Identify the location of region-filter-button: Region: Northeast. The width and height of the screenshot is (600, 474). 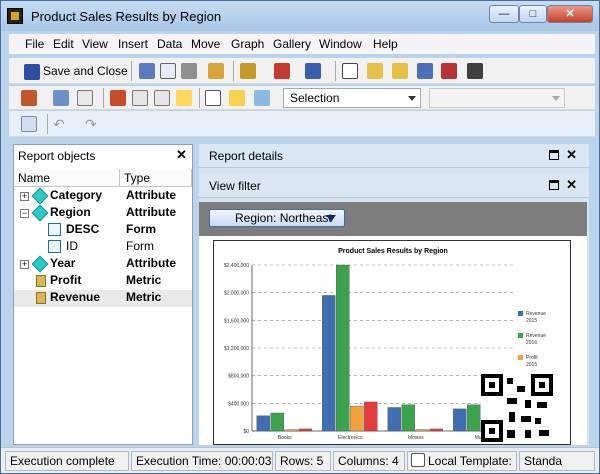
(277, 218).